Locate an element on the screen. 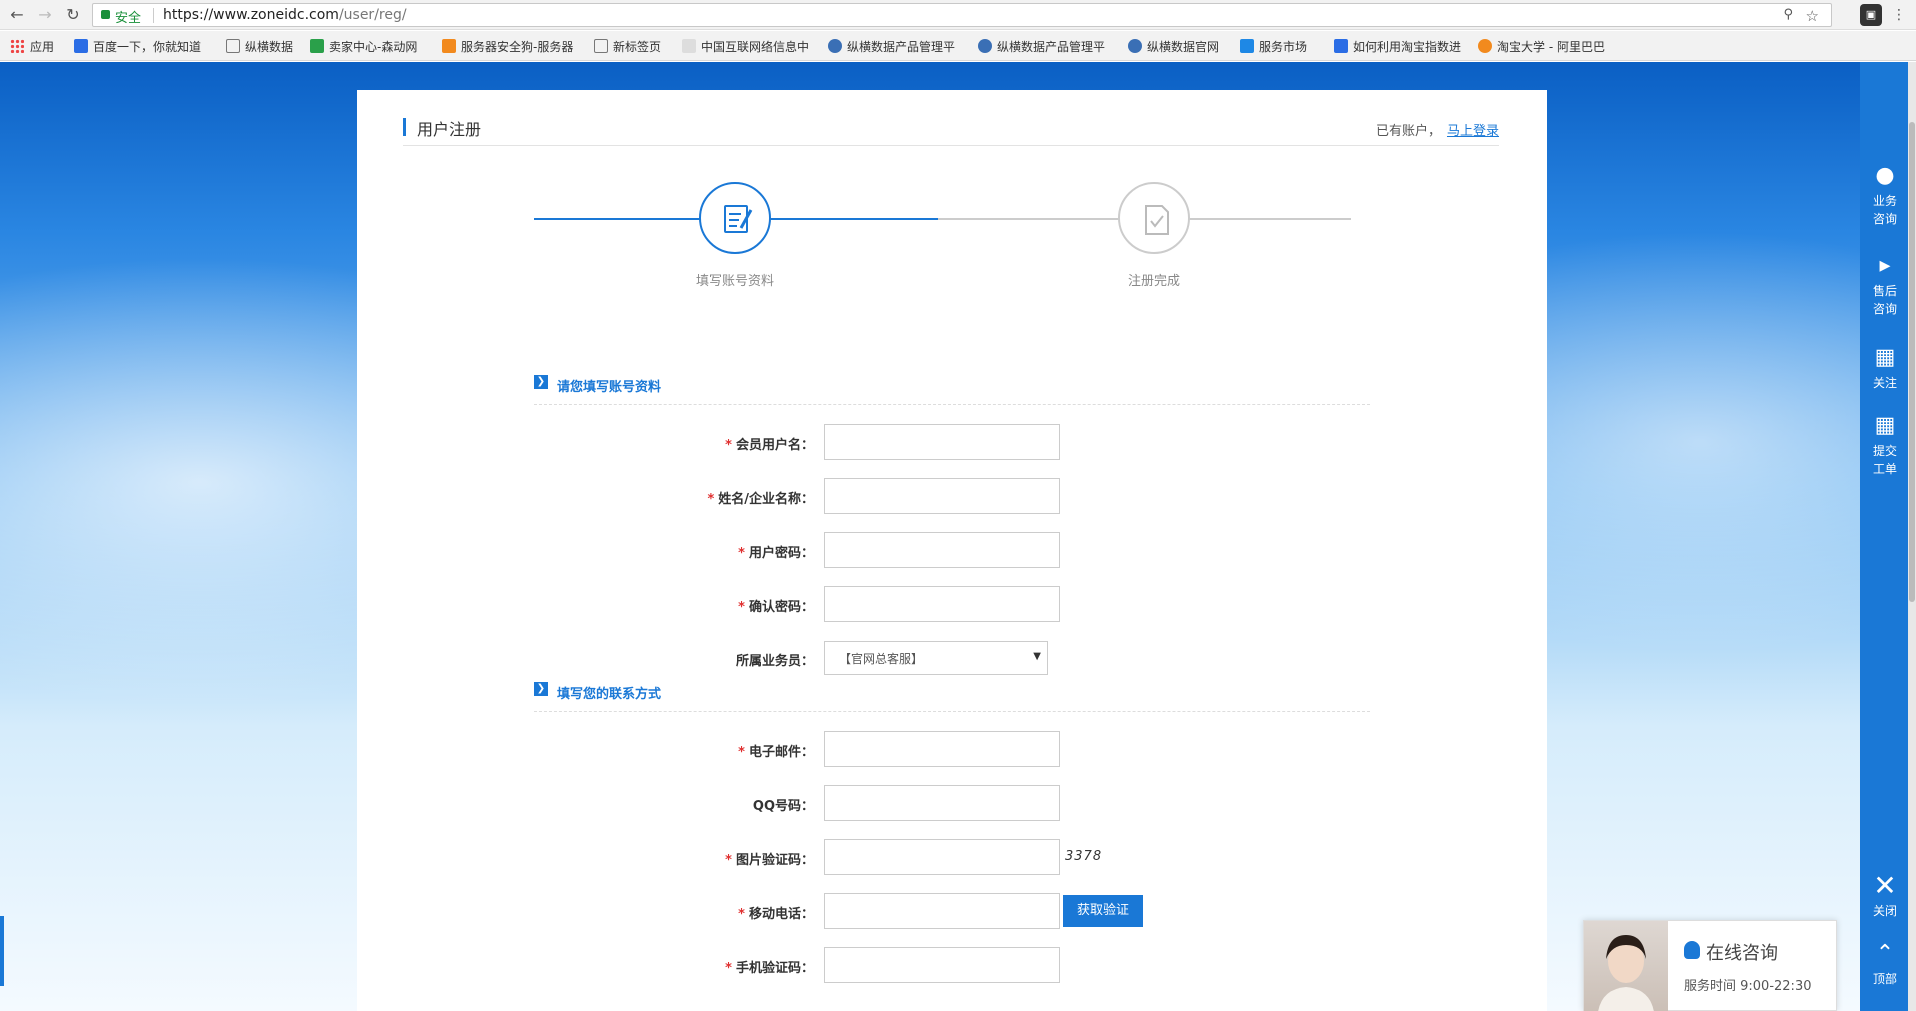 This screenshot has height=1011, width=1916. section-arrow-icon: ❯ is located at coordinates (541, 689).